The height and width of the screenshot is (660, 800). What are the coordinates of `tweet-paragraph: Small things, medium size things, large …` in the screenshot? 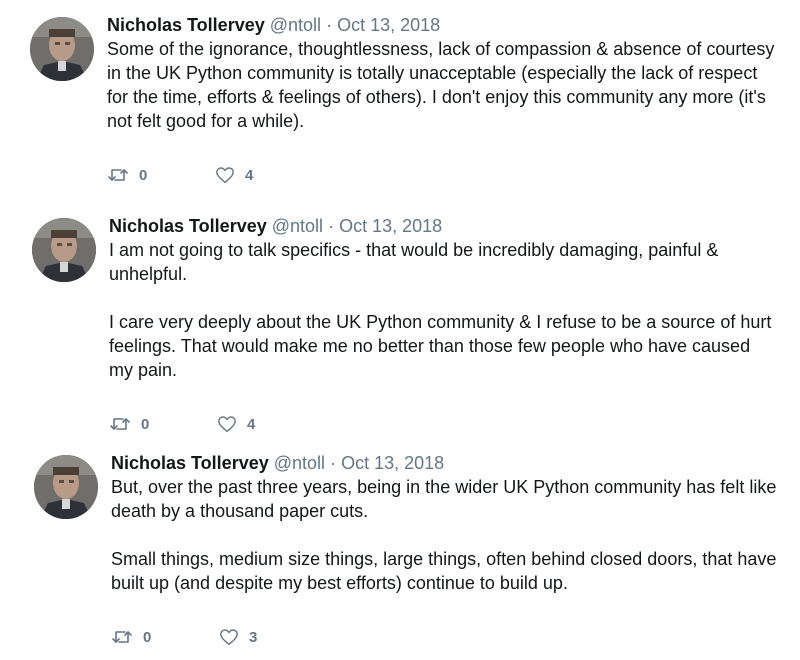 It's located at (444, 571).